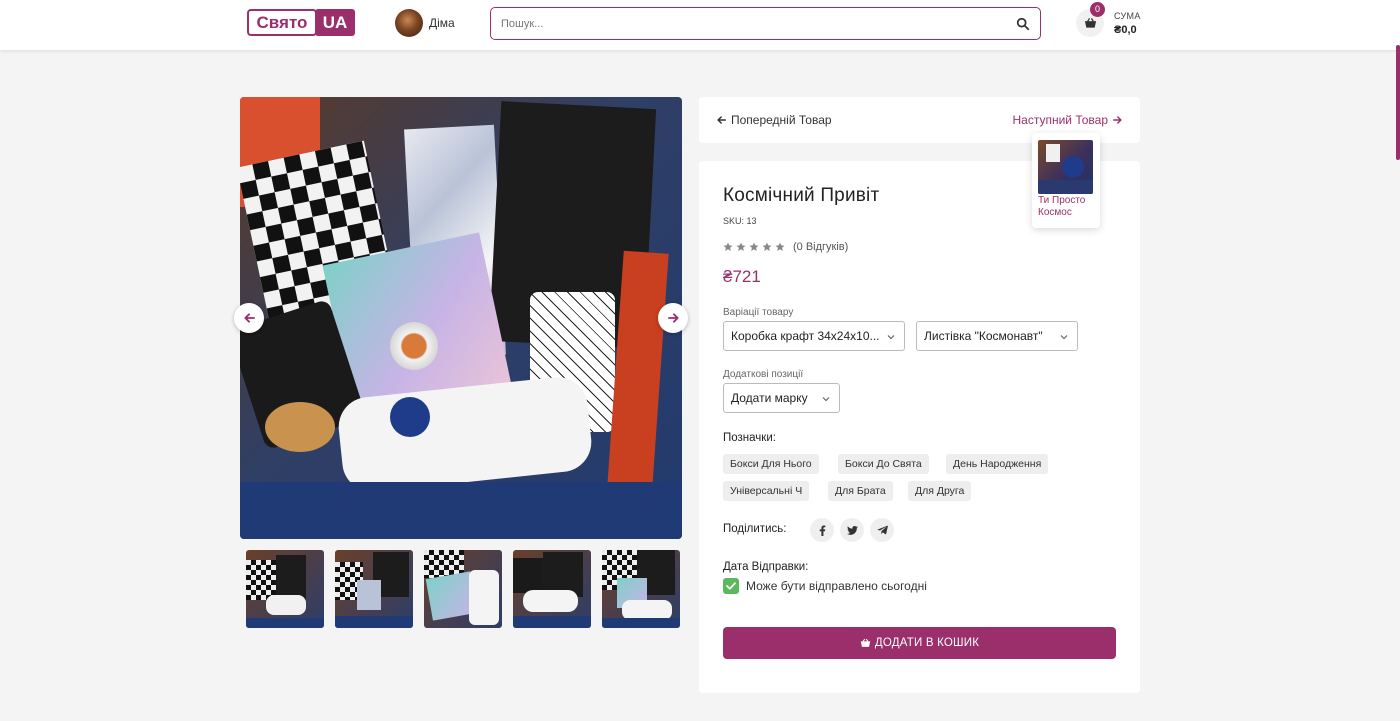  I want to click on tag: Для Брата, so click(860, 491).